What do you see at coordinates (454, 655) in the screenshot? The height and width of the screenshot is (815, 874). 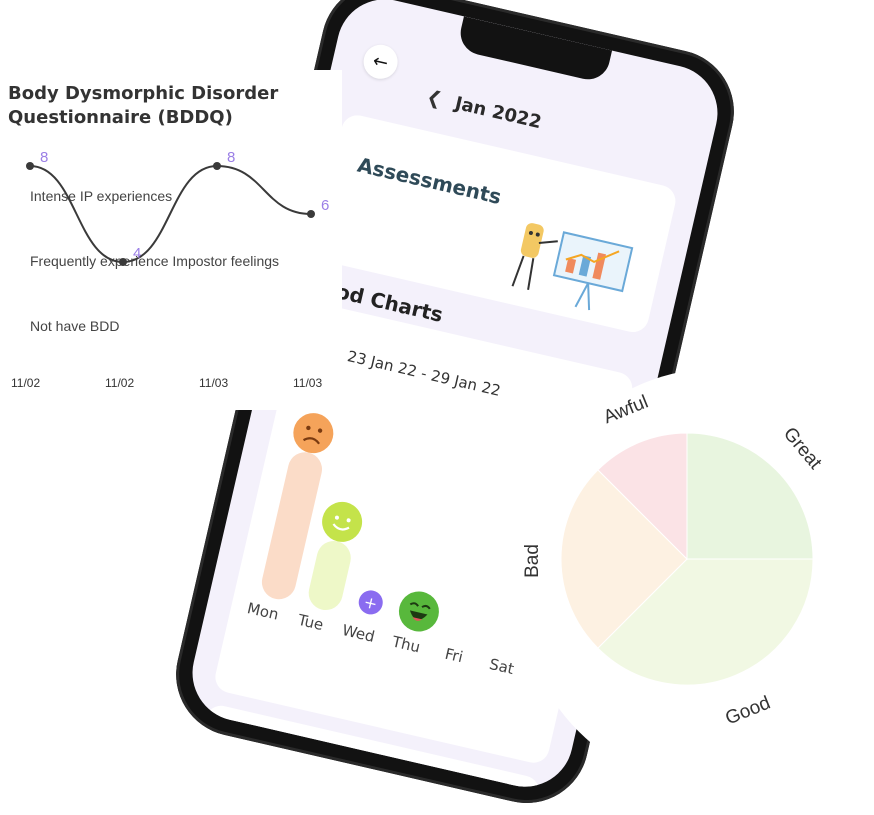 I see `day-label: Fri` at bounding box center [454, 655].